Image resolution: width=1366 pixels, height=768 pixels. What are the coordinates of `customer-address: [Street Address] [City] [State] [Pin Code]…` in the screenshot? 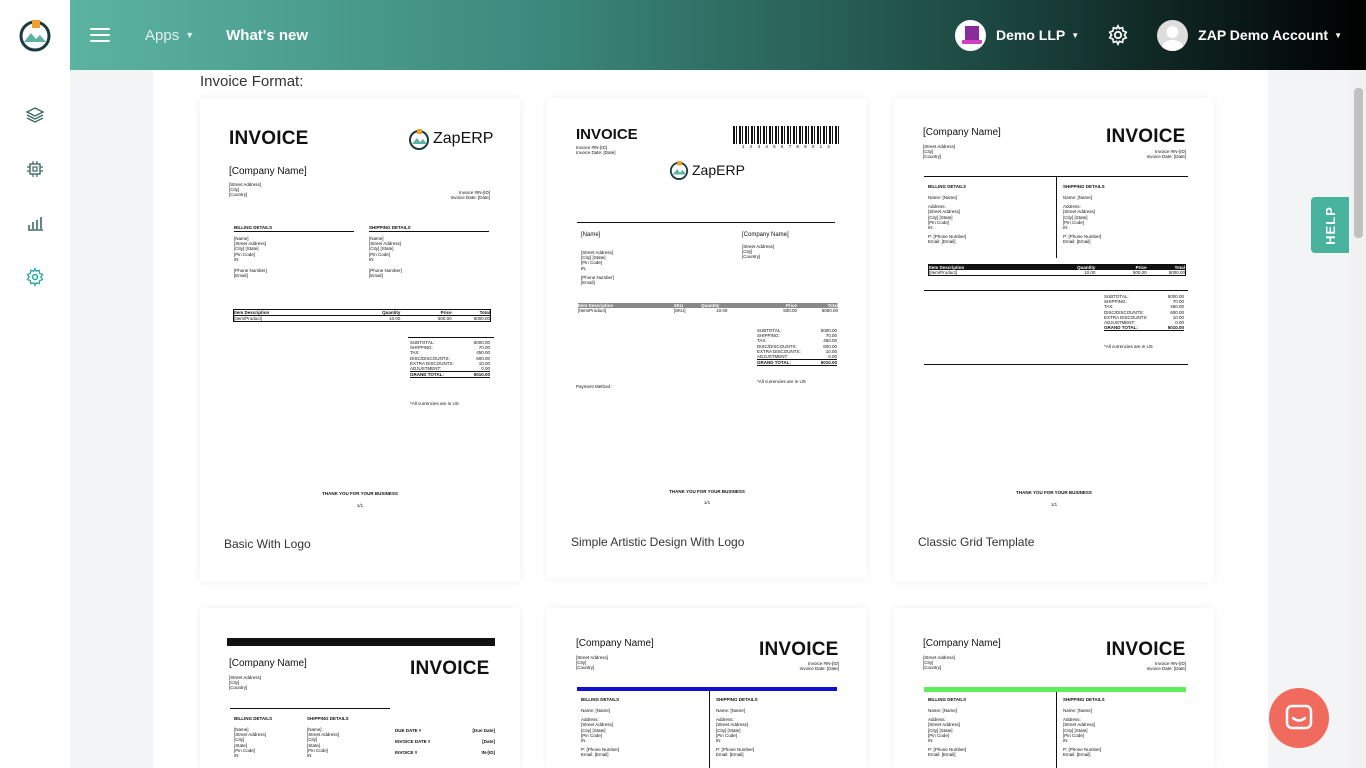 It's located at (597, 268).